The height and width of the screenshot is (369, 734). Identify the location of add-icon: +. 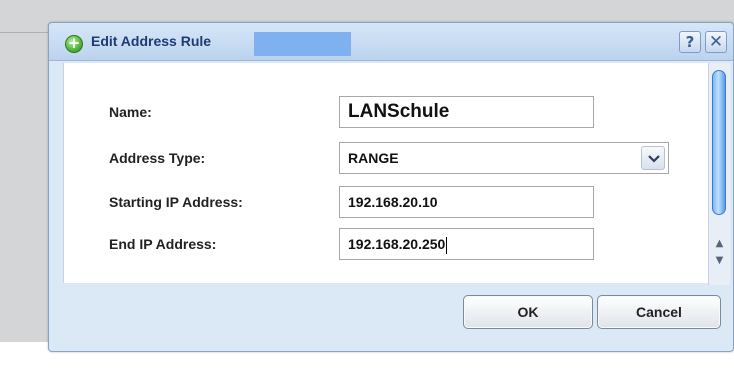
(74, 44).